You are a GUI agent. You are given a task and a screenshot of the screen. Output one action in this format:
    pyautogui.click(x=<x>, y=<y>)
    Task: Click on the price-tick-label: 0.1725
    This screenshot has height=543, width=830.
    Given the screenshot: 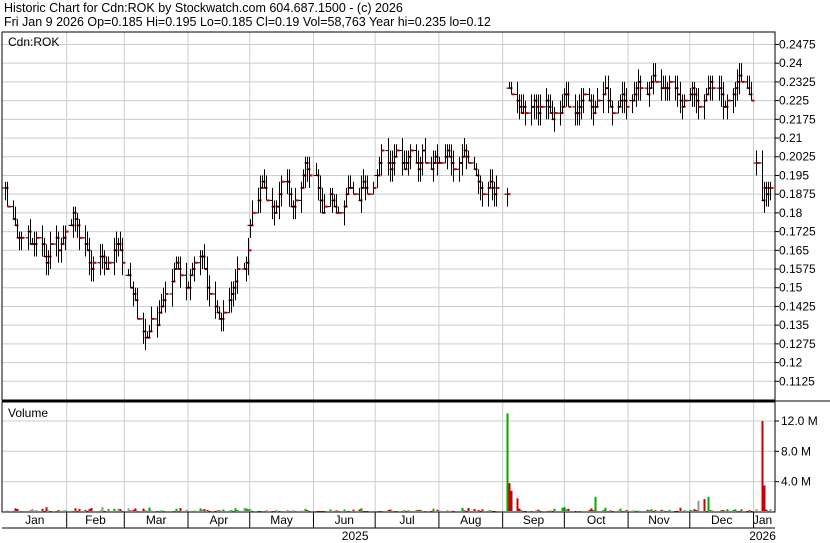 What is the action you would take?
    pyautogui.click(x=797, y=232)
    